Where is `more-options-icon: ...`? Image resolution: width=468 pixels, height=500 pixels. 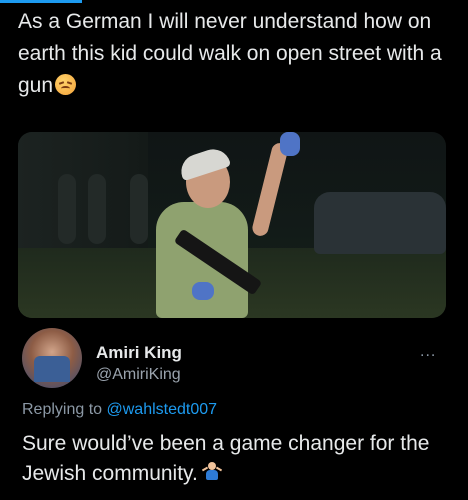
more-options-icon: ... is located at coordinates (428, 352).